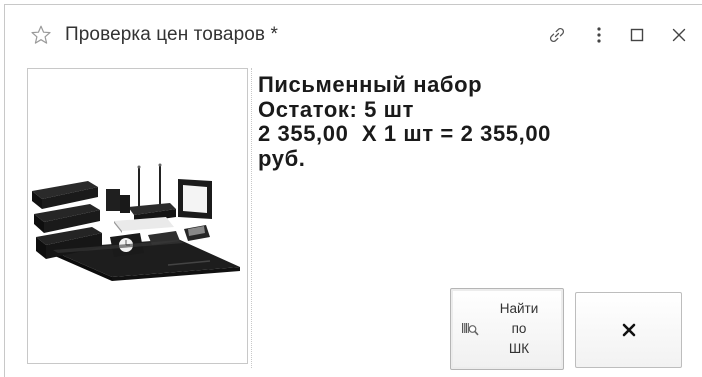 The image size is (702, 377). Describe the element at coordinates (336, 109) in the screenshot. I see `stock-line: Остаток: 5 шт` at that location.